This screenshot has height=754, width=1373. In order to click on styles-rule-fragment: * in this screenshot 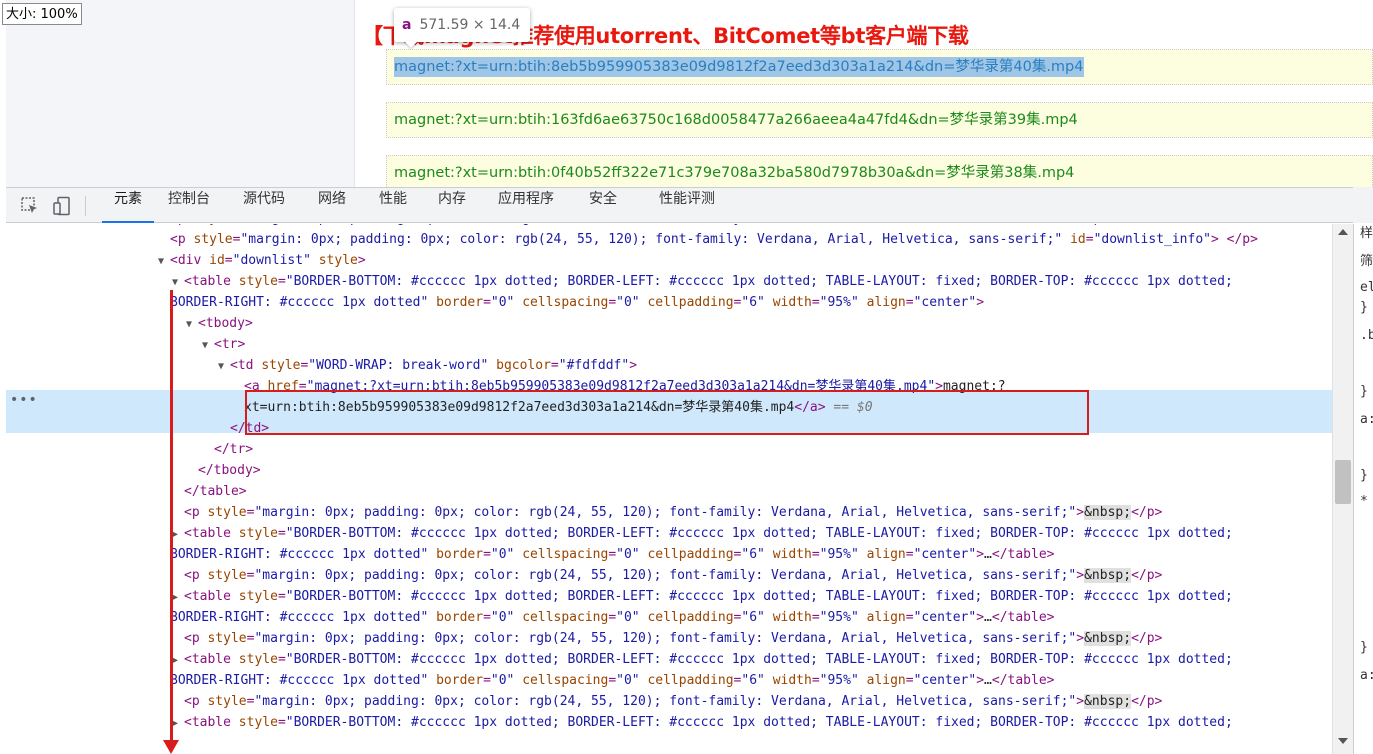, I will do `click(1364, 501)`.